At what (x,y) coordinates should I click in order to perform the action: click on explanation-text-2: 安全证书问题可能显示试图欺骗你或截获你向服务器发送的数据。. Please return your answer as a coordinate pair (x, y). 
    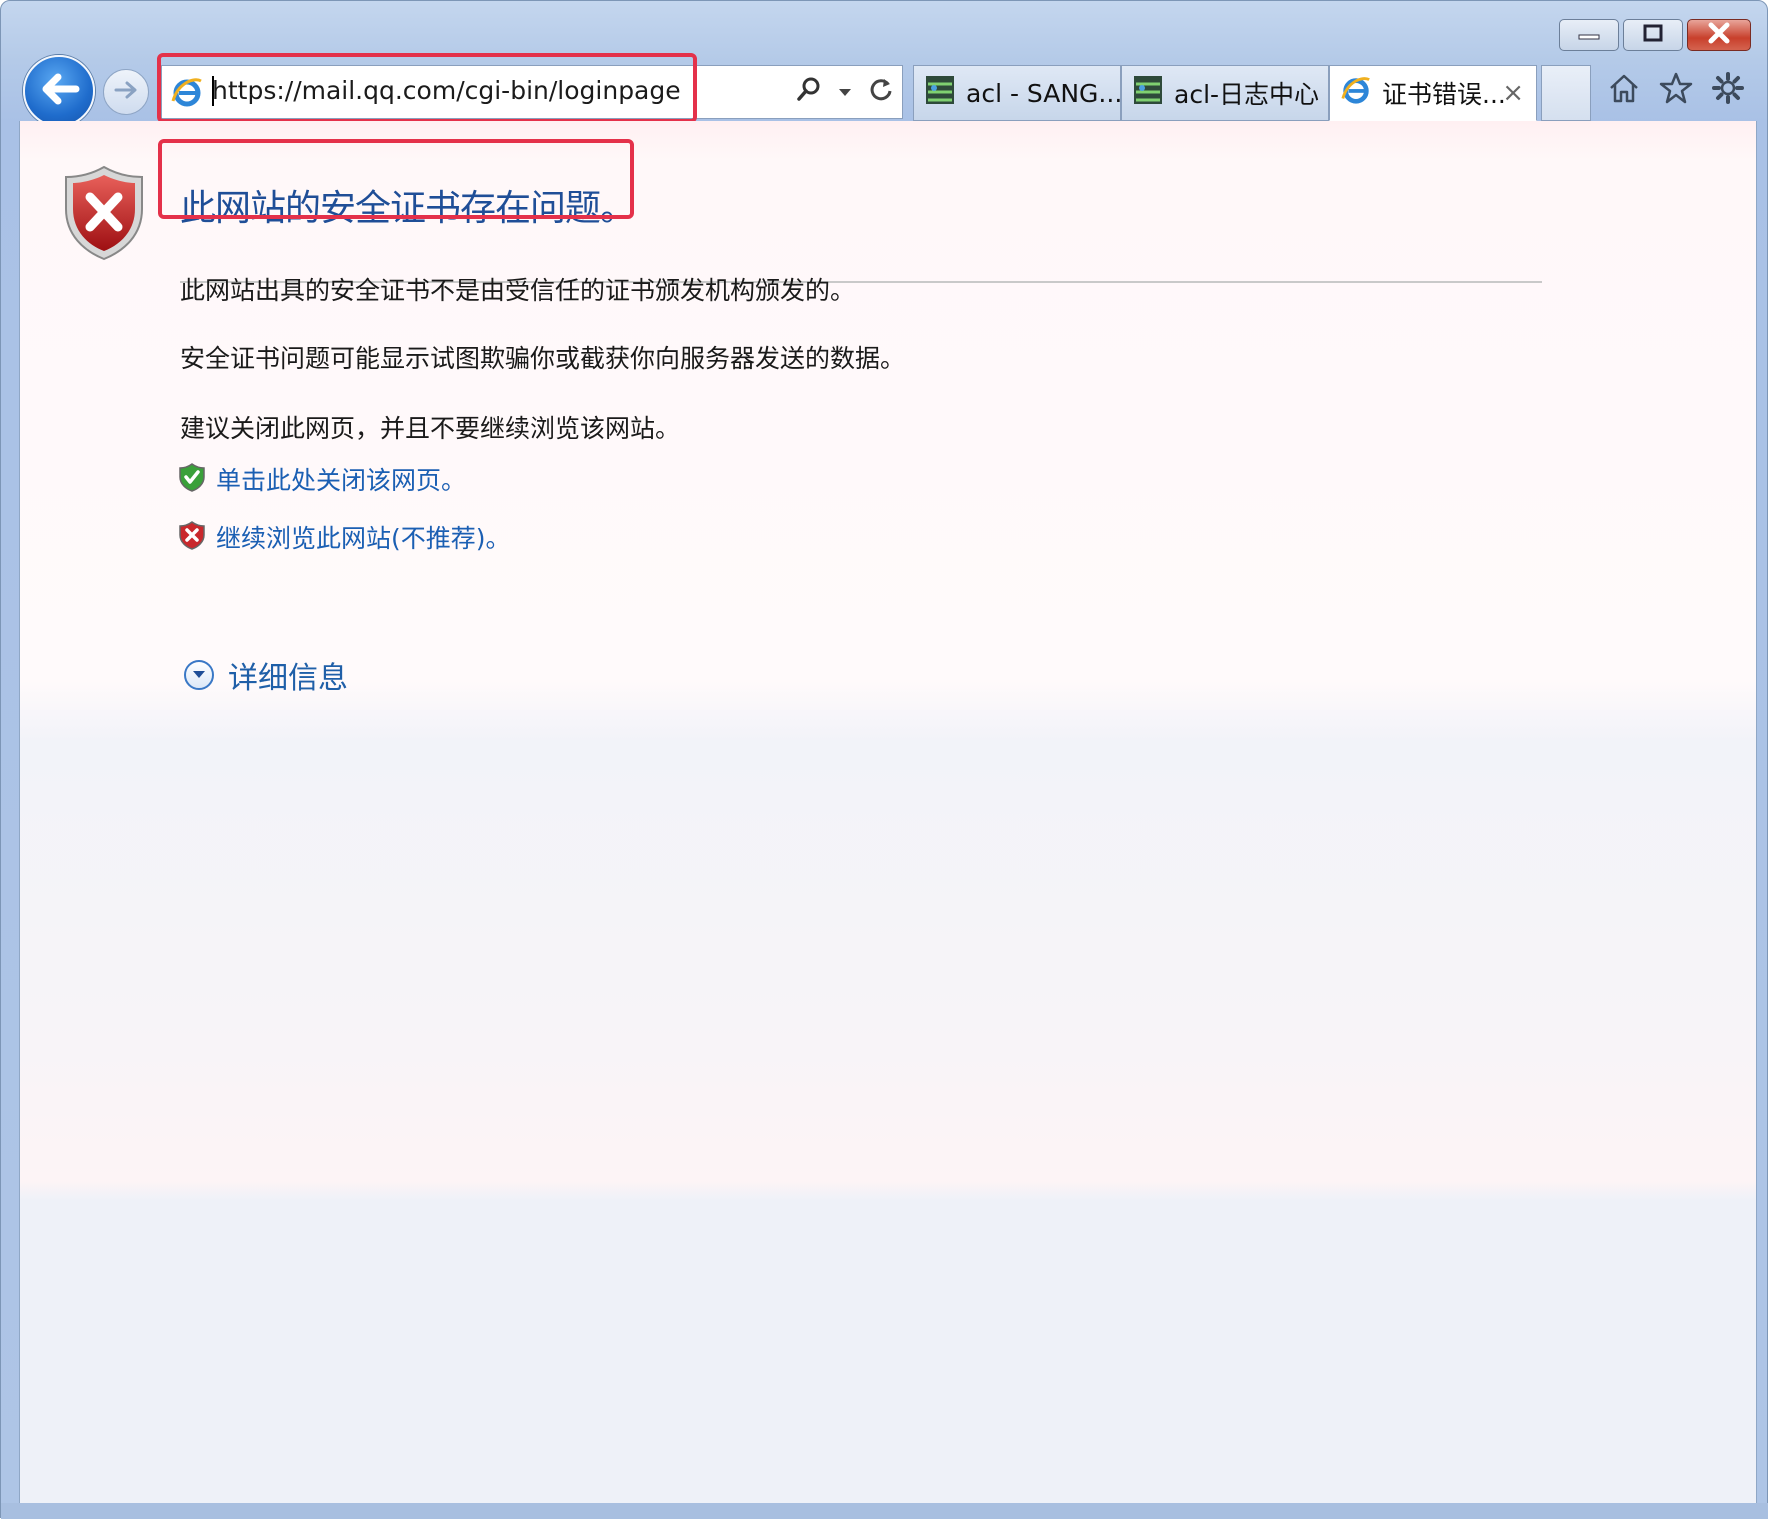
    Looking at the image, I should click on (543, 358).